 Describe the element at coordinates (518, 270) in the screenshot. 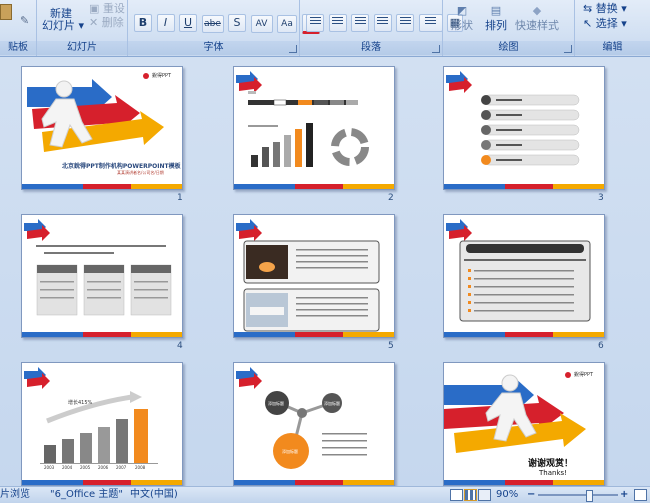

I see `slide-6-art` at that location.